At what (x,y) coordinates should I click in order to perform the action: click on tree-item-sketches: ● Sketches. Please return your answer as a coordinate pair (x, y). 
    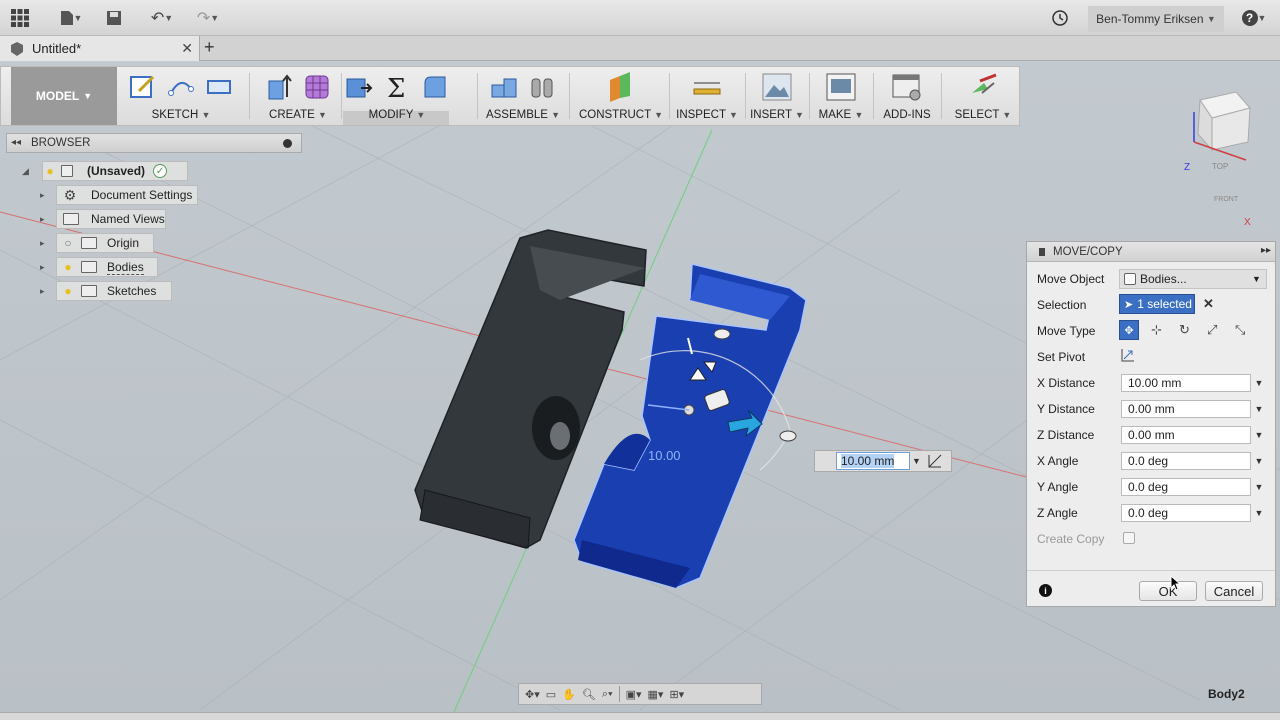
    Looking at the image, I should click on (114, 291).